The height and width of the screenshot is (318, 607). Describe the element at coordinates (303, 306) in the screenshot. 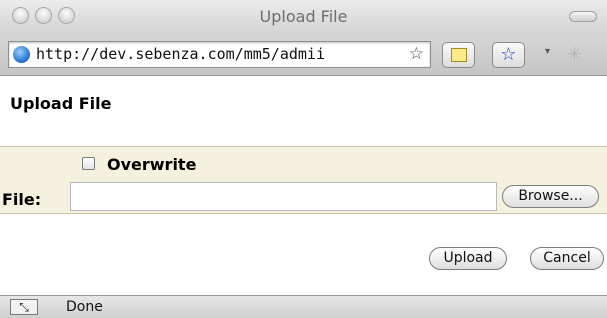

I see `status-bar: ⤡ Done` at that location.